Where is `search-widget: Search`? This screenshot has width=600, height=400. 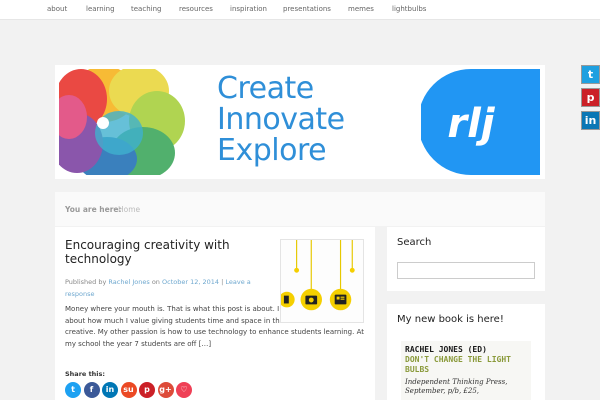
search-widget: Search is located at coordinates (466, 259).